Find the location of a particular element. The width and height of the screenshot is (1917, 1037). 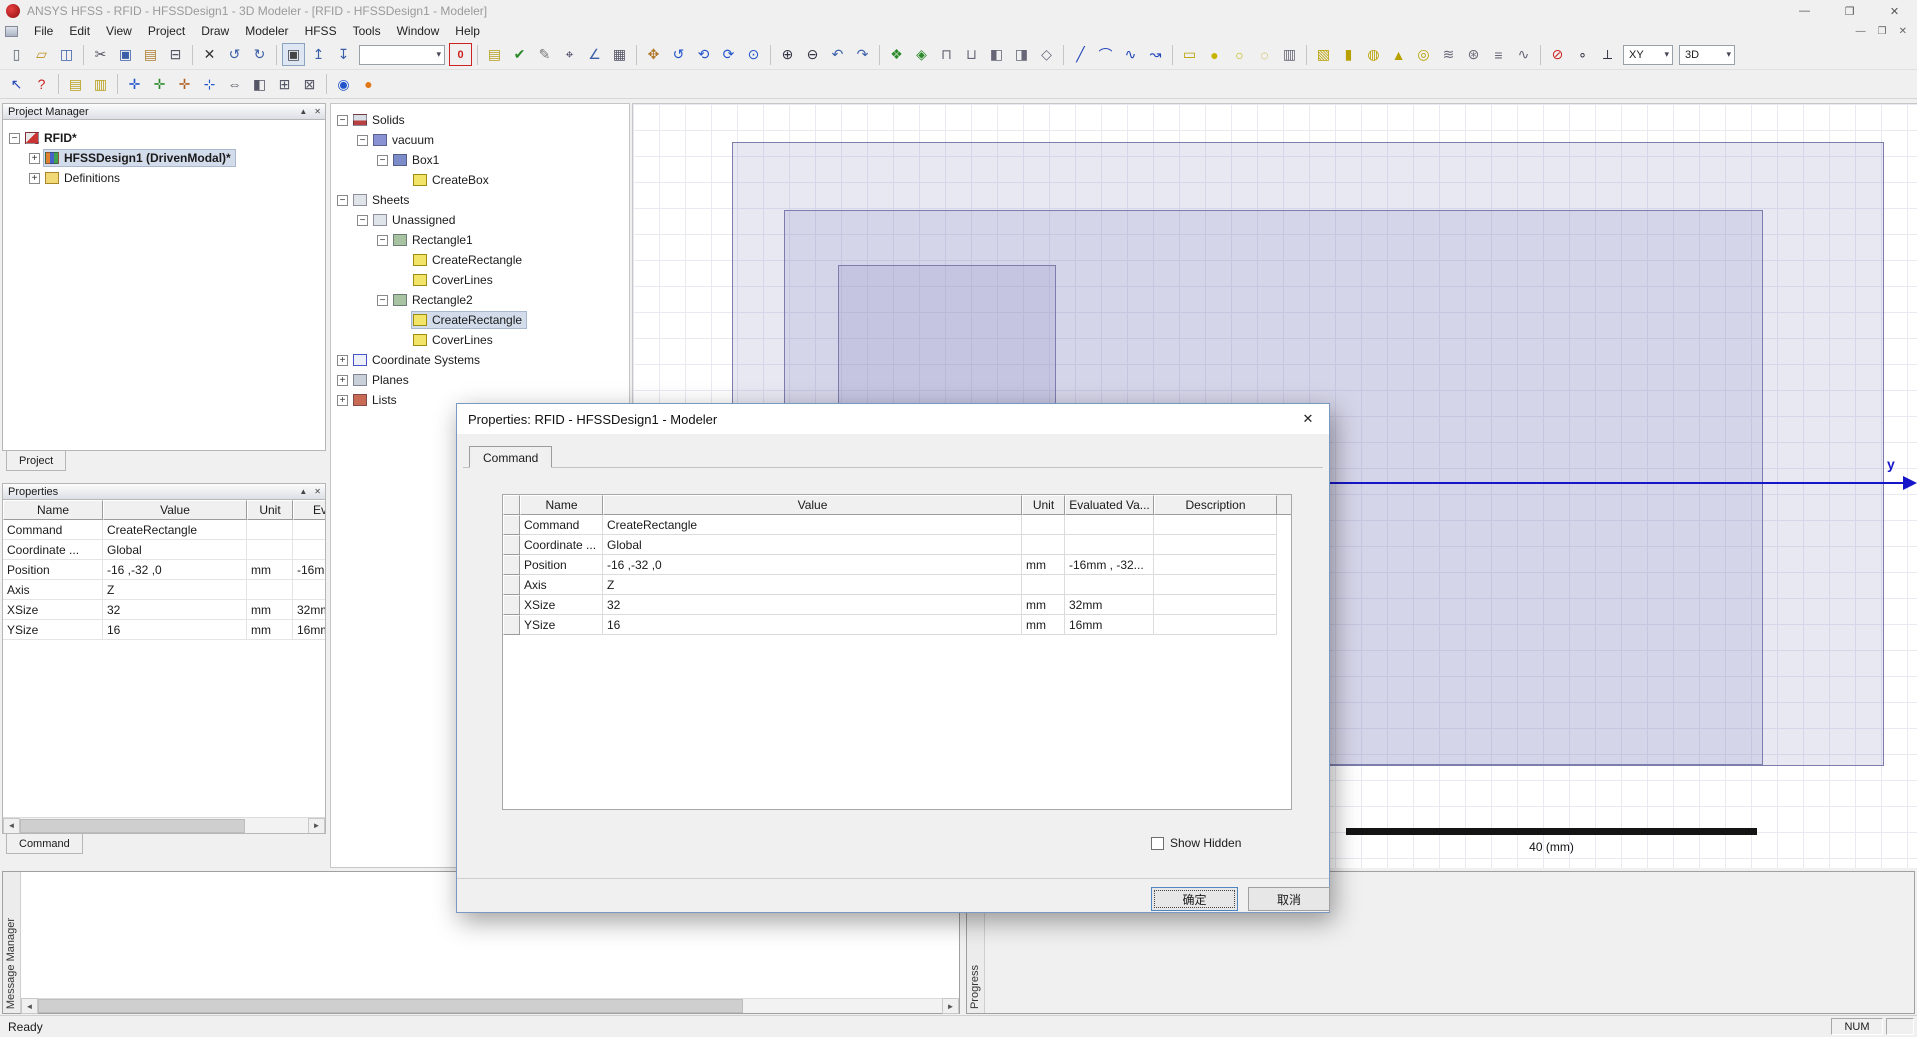

zoom-in-icon: ⊕ is located at coordinates (787, 54).